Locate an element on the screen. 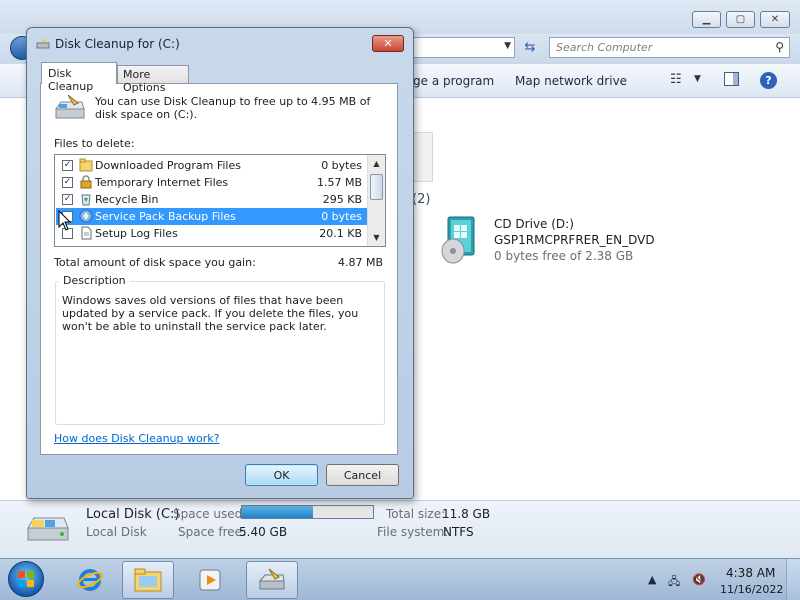 The image size is (800, 600). change-view-icon: ☷ is located at coordinates (676, 79).